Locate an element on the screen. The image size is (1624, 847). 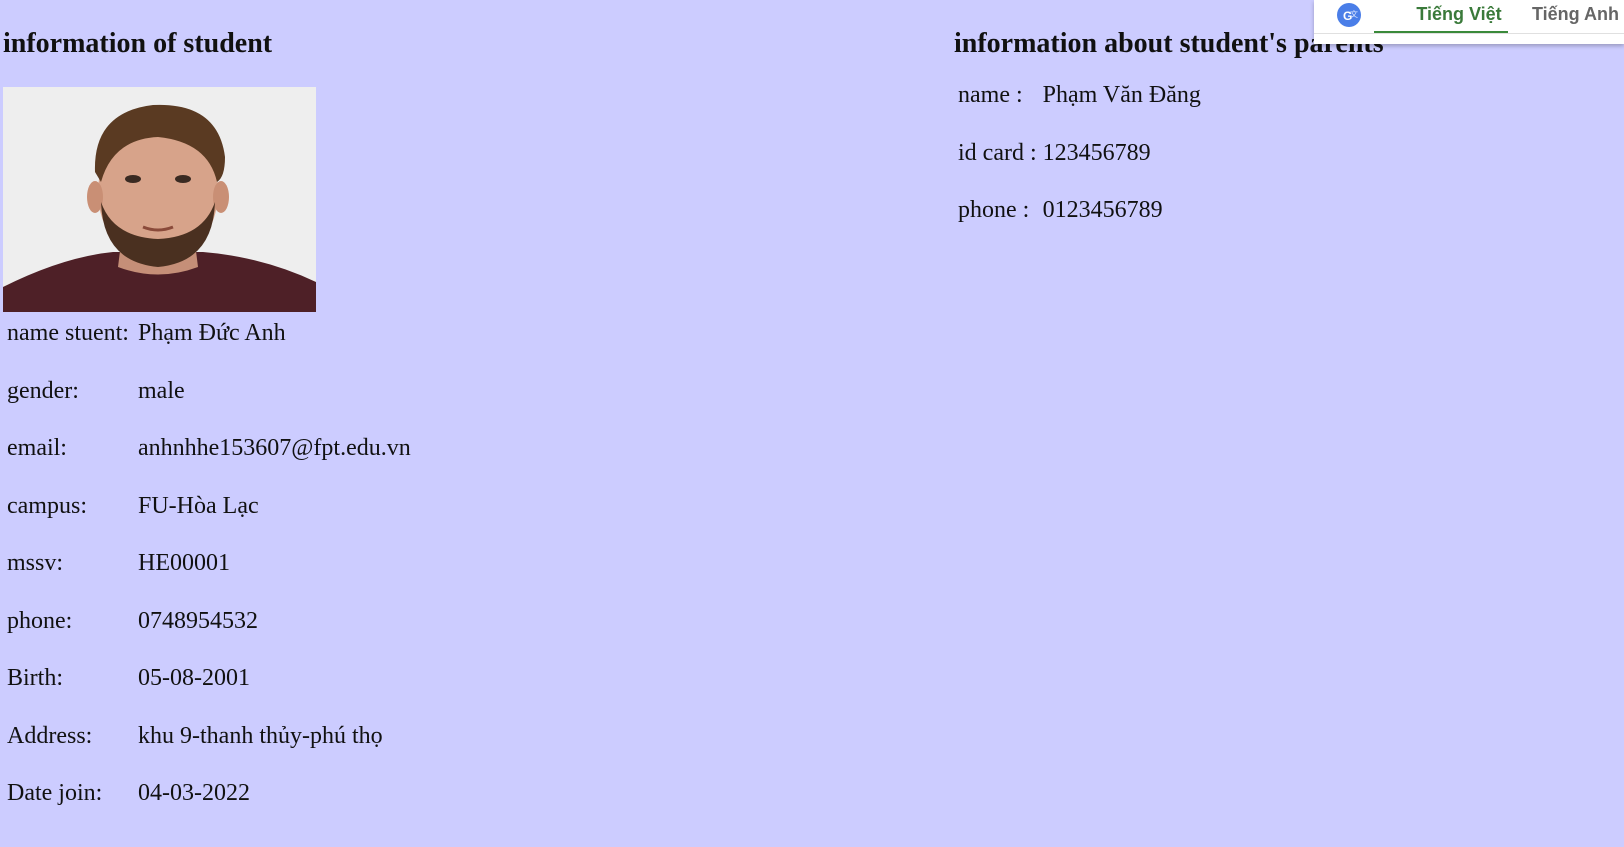
student-info-row-label: mssv: is located at coordinates (35, 563).